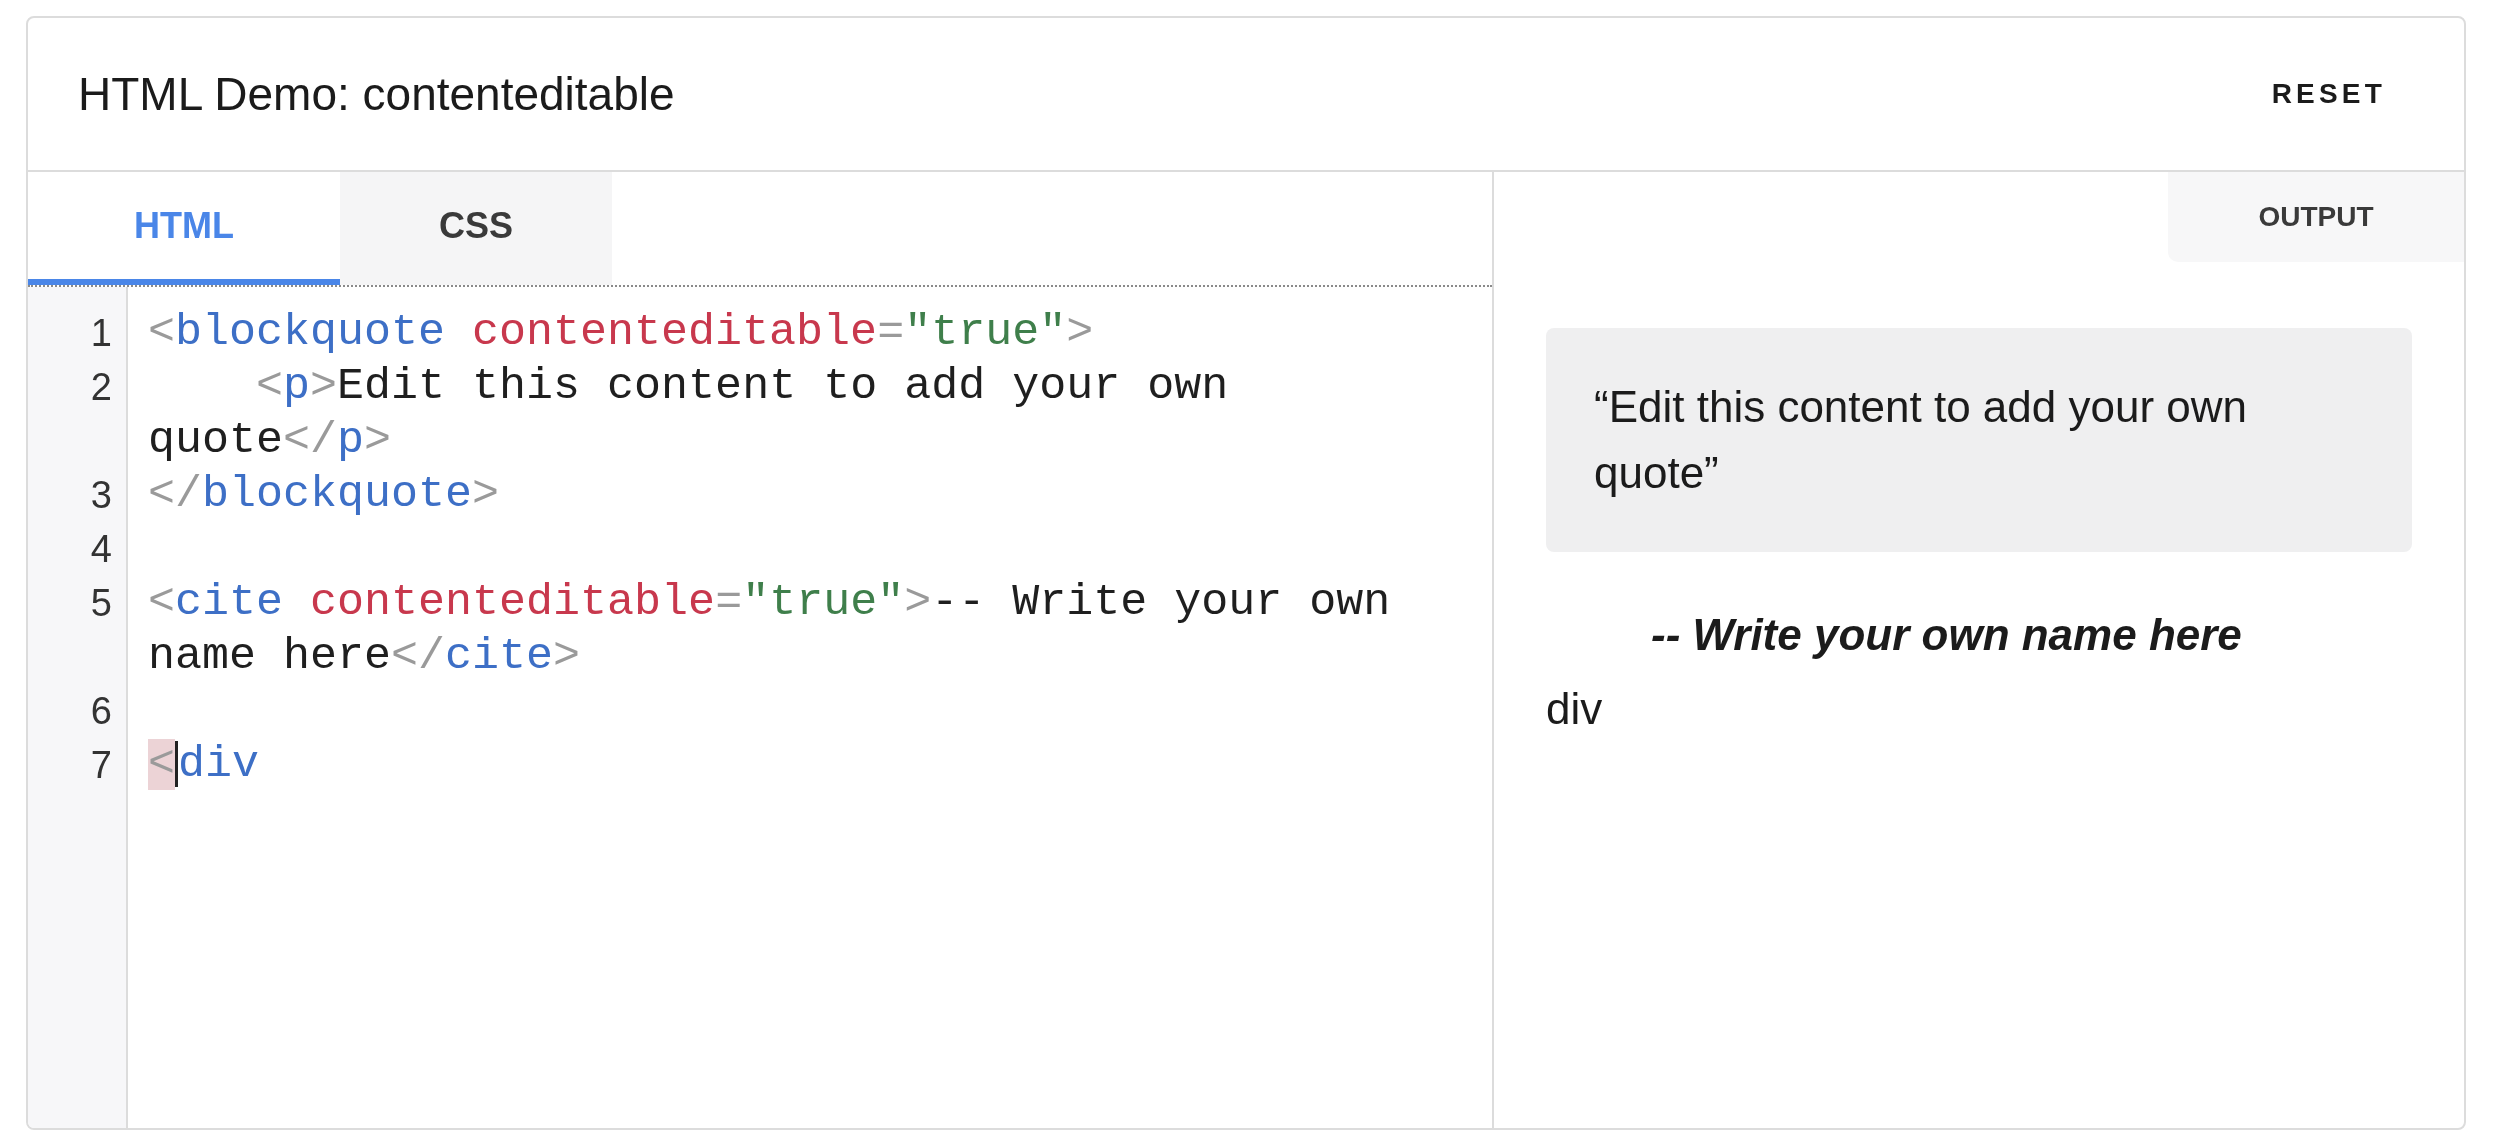  I want to click on cite-text: -- Write your own name here, so click(1946, 634).